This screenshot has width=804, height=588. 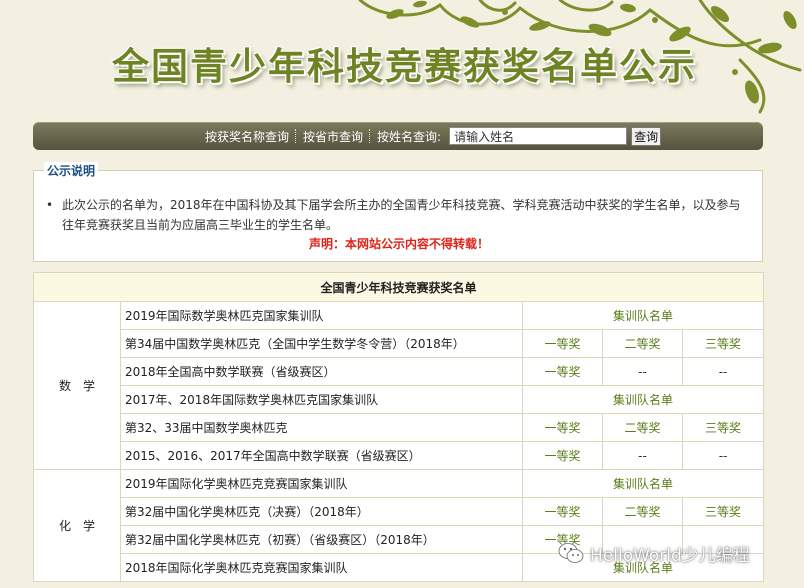 I want to click on table-row: 第32届中国化学奥林匹克（决赛）（2018年） 一等奖 二等奖 三等奖, so click(x=399, y=511).